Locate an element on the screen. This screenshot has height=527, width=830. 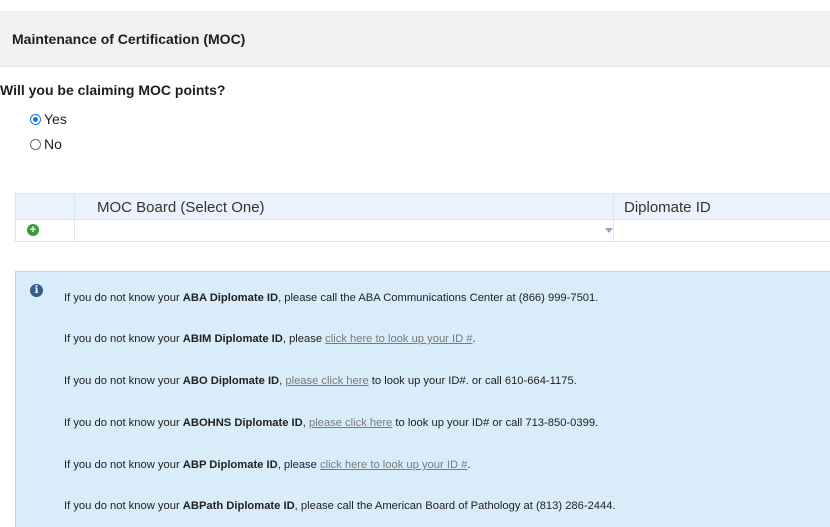
grid-header-row: MOC Board (Select One) Diplomate ID is located at coordinates (422, 206).